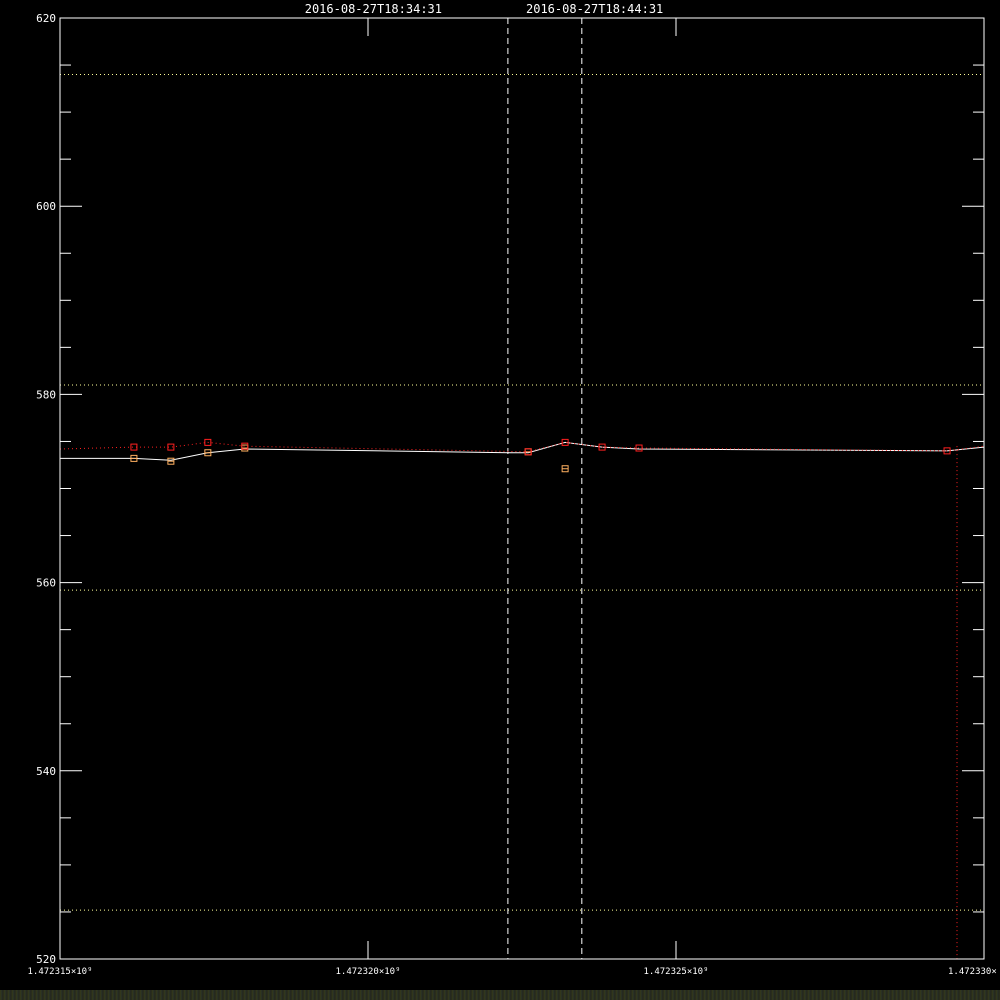  Describe the element at coordinates (46, 206) in the screenshot. I see `y-tick-label-4: 600` at that location.